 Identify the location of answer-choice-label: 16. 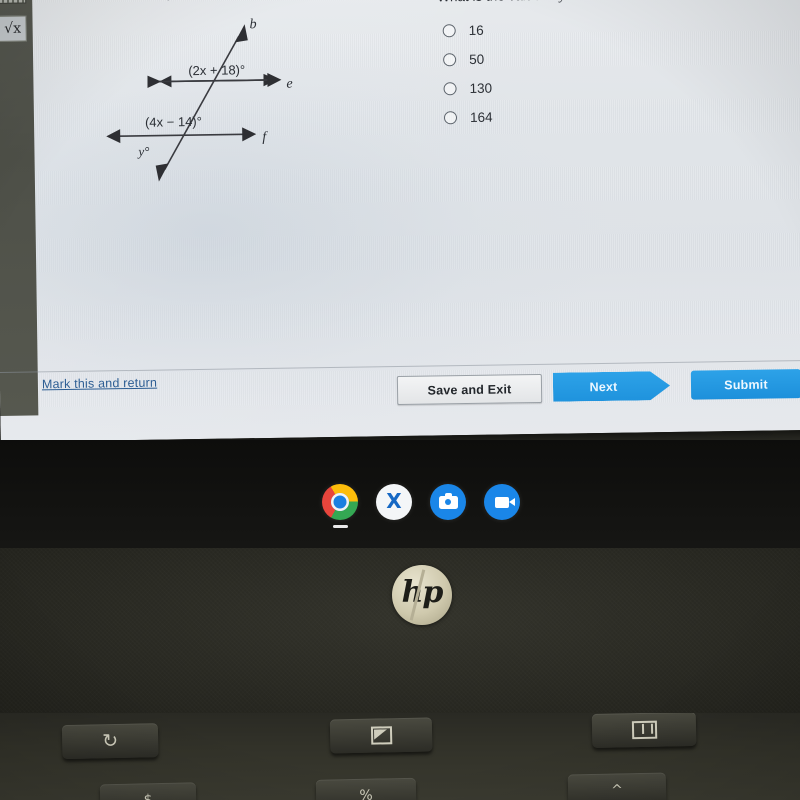
(476, 30).